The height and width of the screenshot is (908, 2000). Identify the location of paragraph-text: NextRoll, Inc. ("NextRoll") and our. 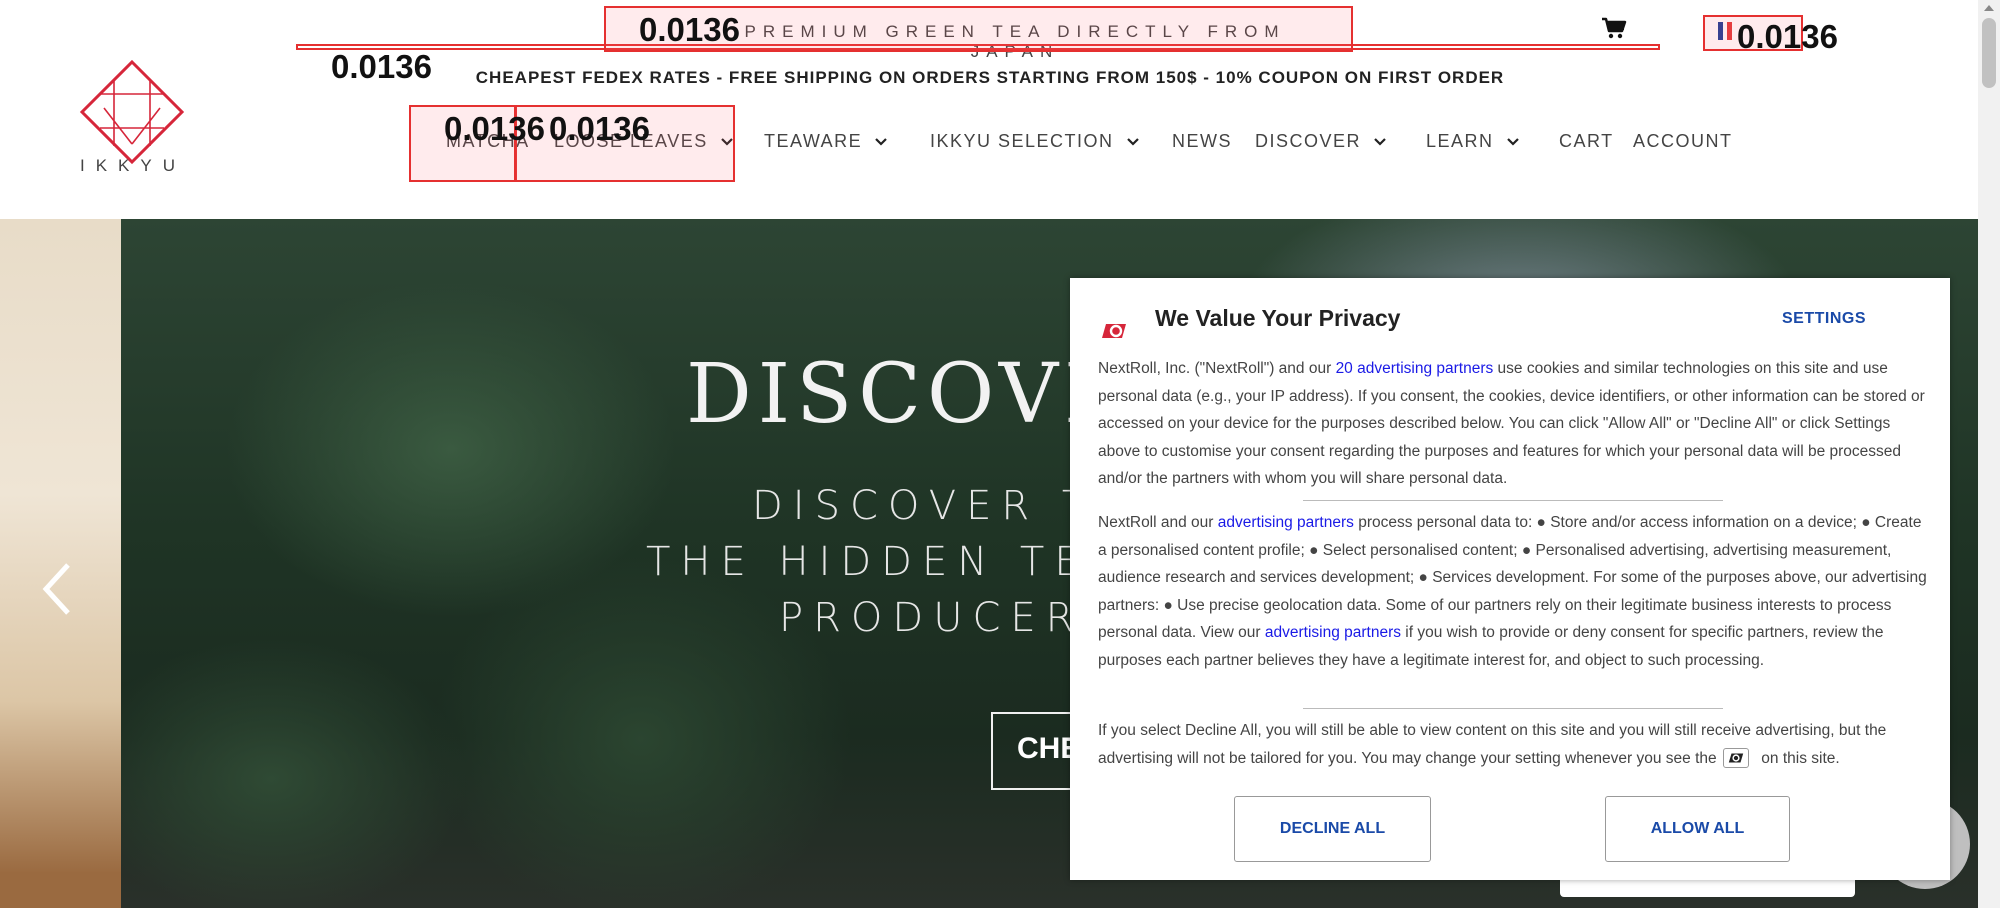
(1217, 368).